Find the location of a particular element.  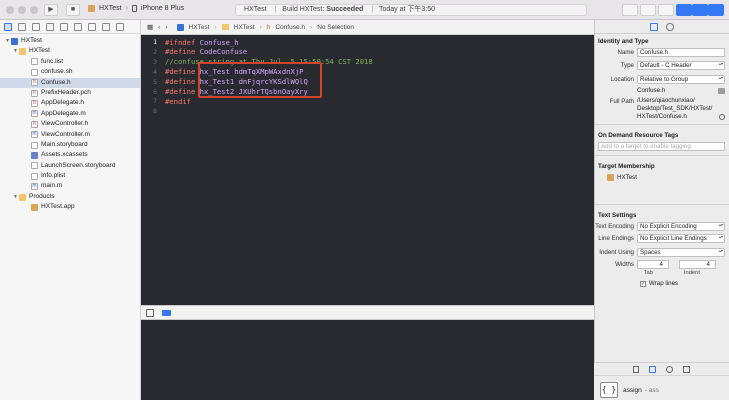

code-keyword: #define is located at coordinates (180, 91).